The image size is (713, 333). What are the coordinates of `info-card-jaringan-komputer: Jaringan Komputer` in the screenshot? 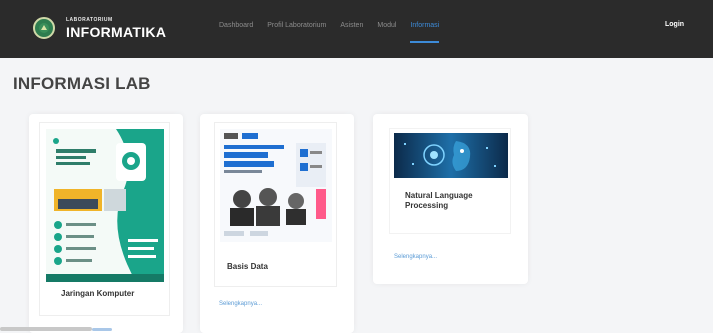 It's located at (106, 223).